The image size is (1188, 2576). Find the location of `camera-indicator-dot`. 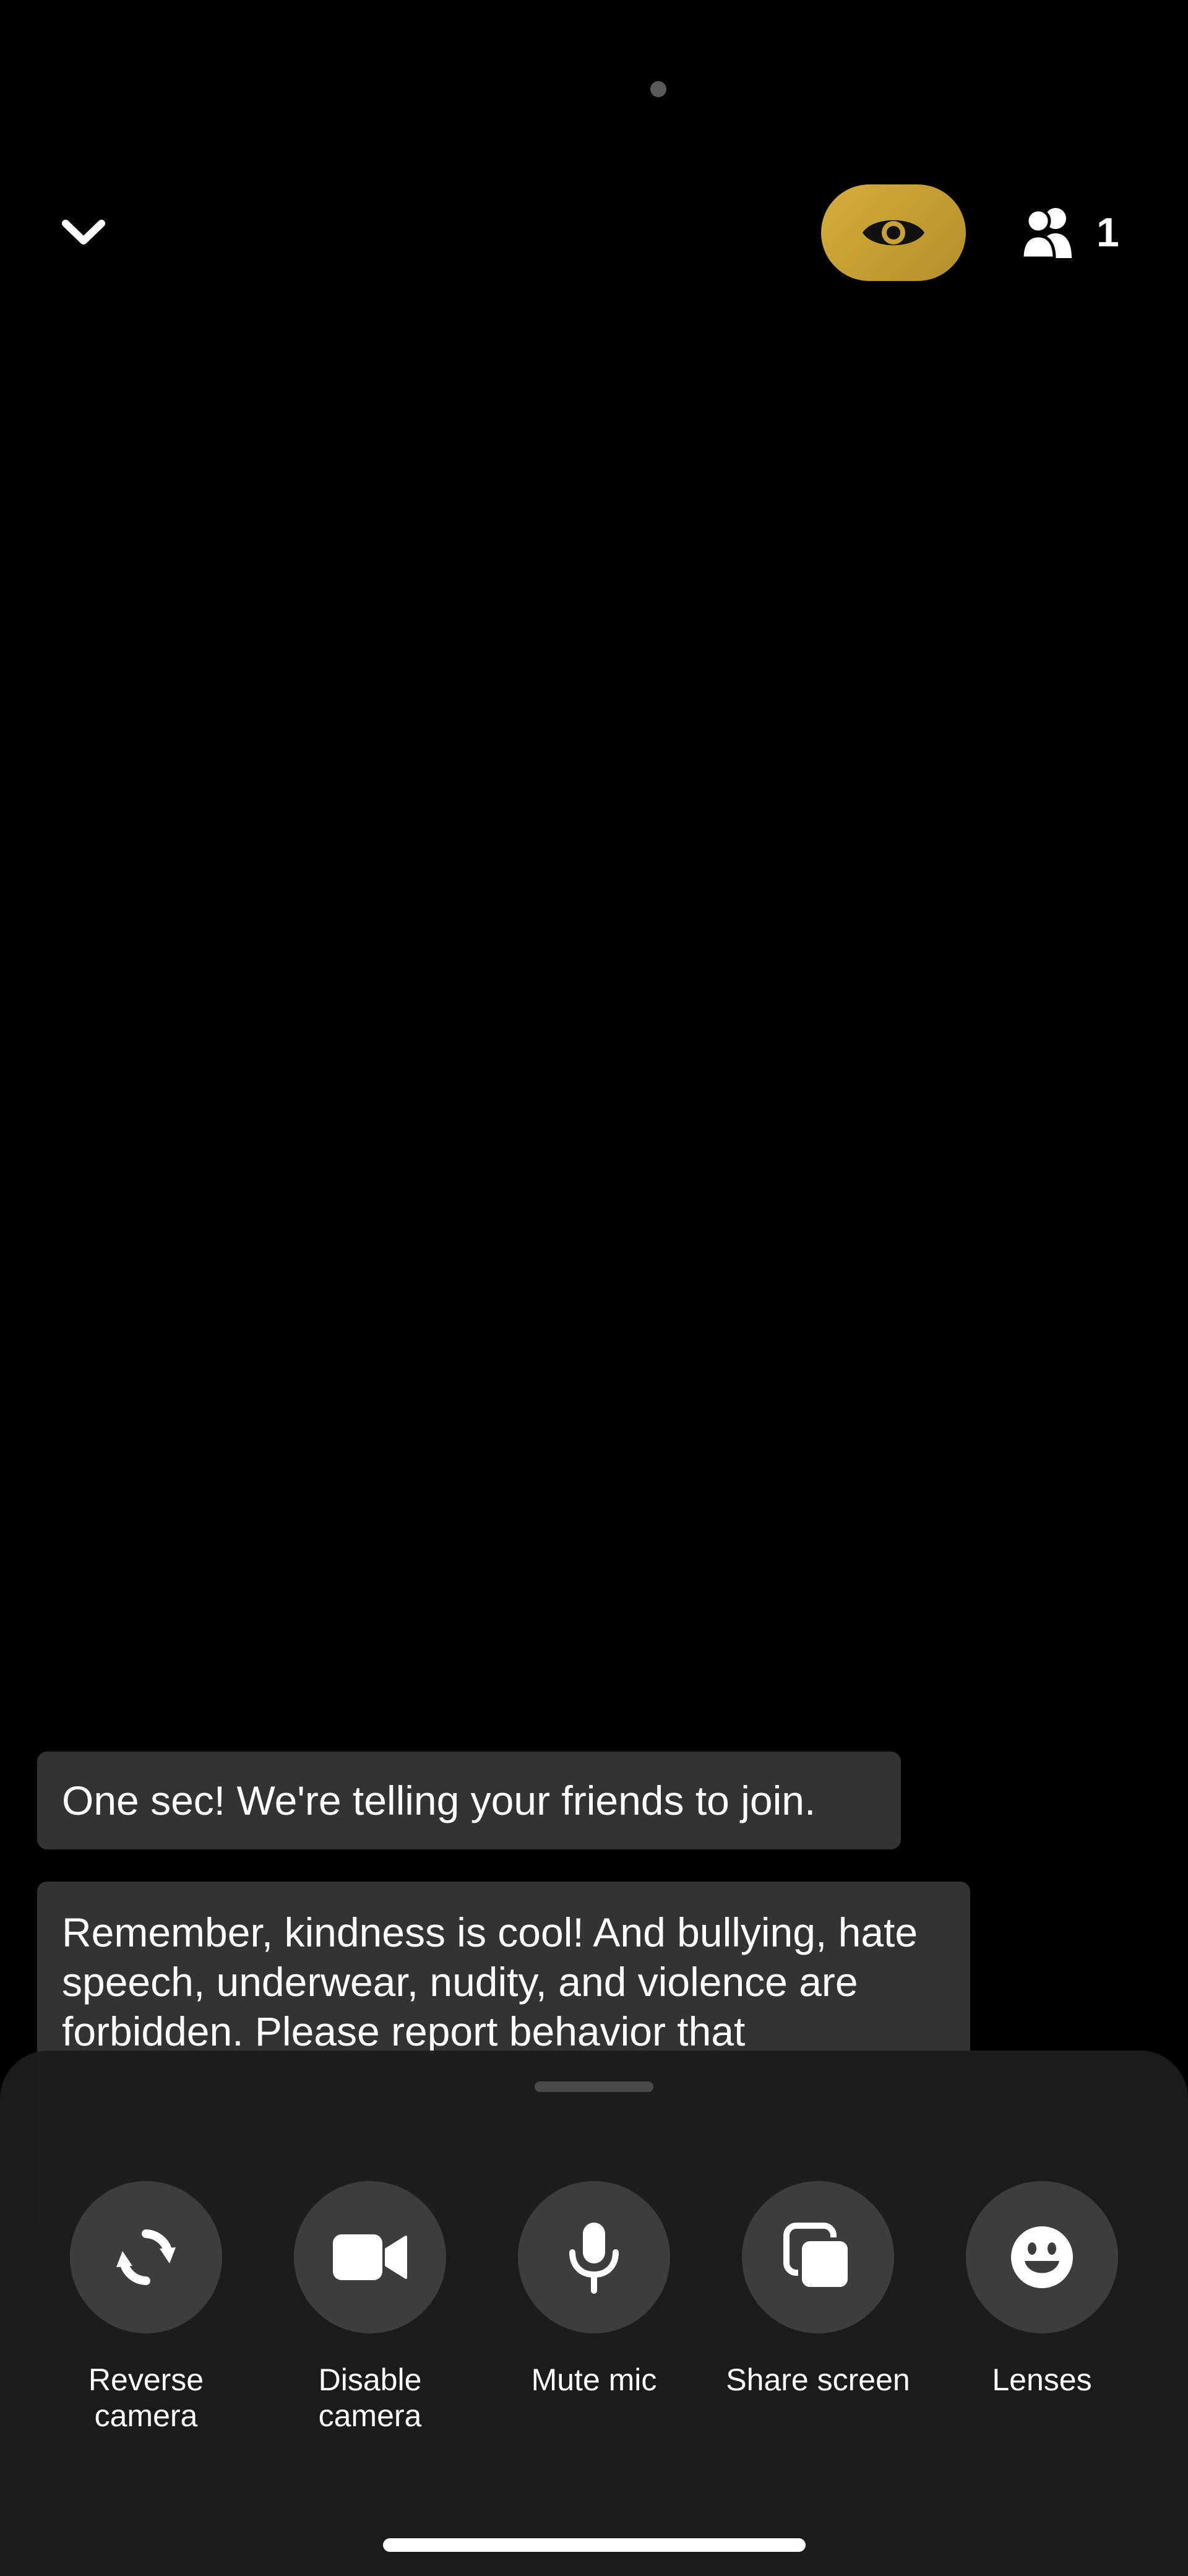

camera-indicator-dot is located at coordinates (658, 89).